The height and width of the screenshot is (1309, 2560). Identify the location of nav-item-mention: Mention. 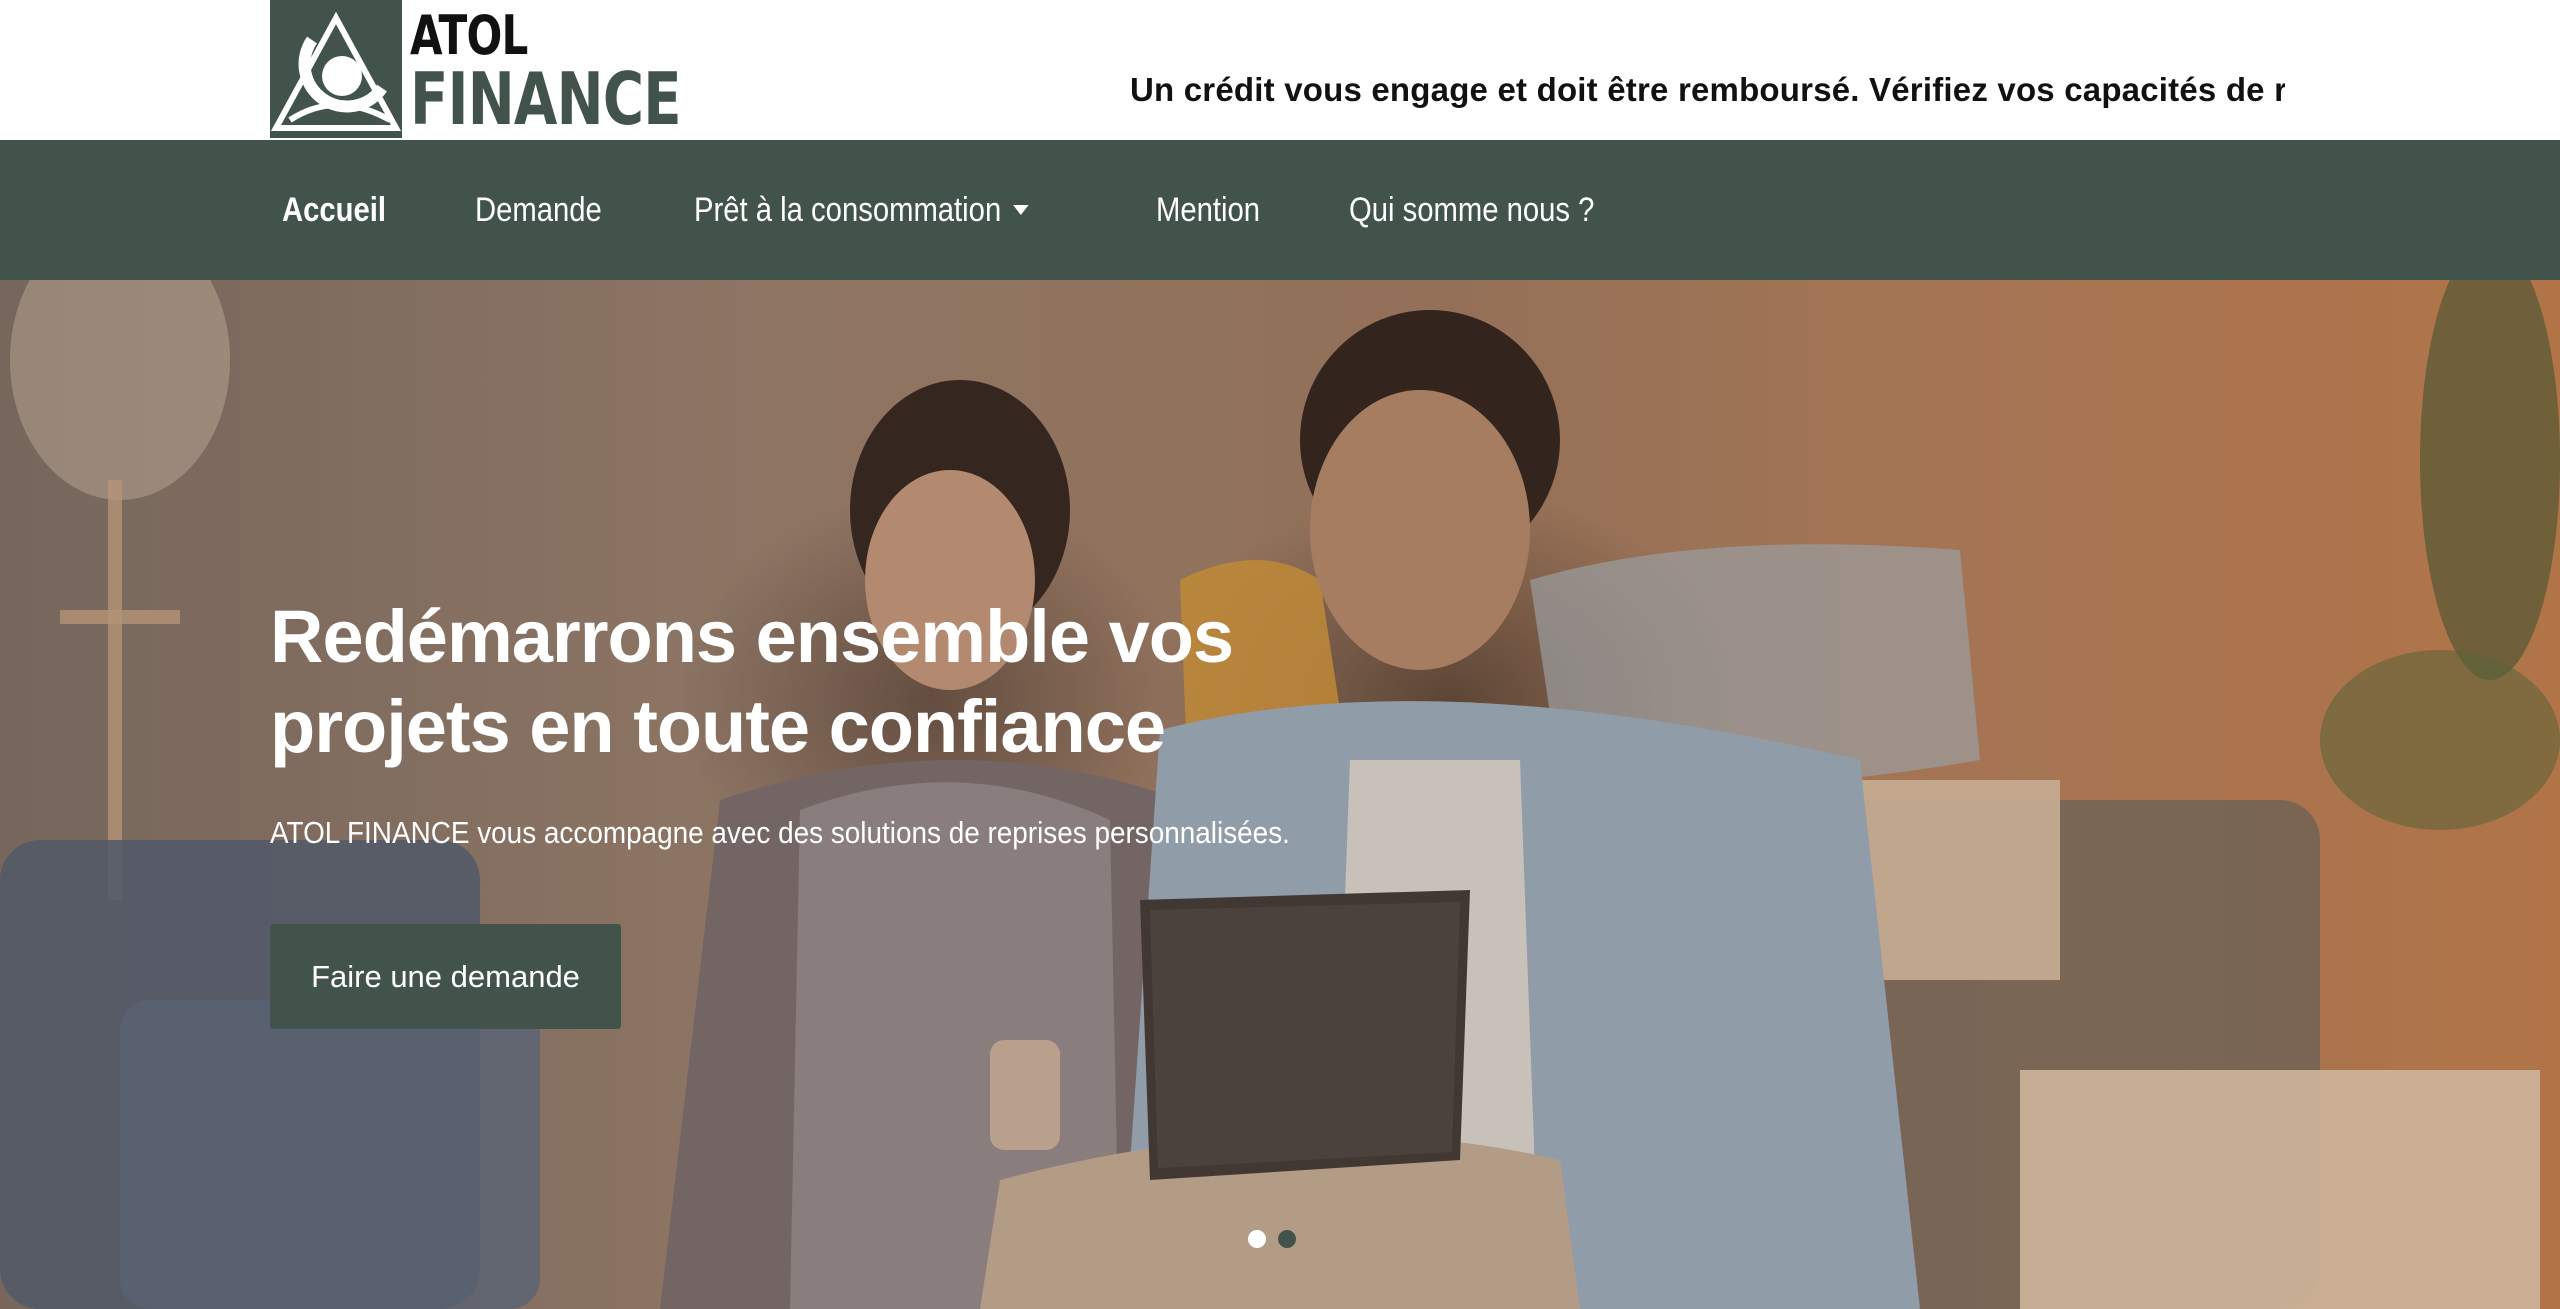
(1208, 210).